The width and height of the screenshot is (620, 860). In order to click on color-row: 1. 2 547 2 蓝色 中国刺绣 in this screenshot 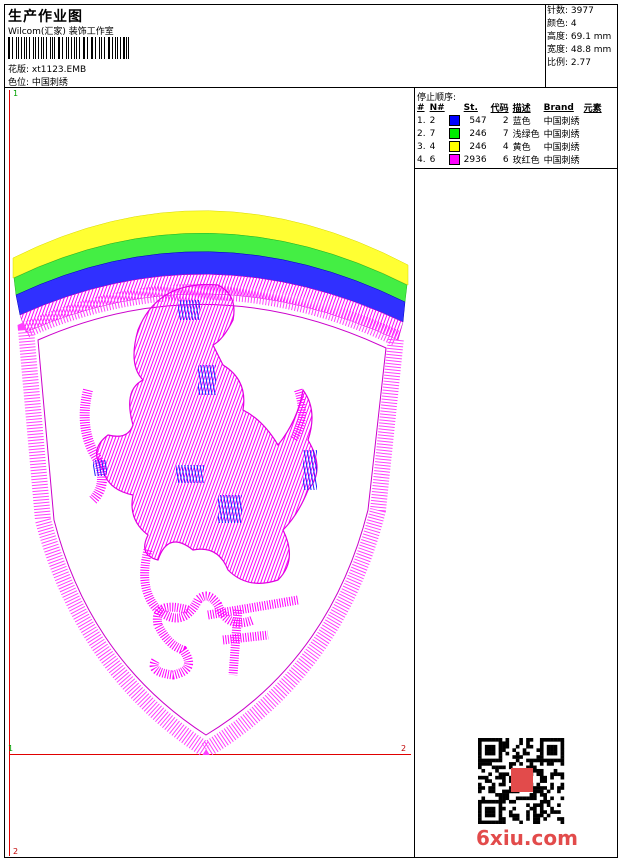, I will do `click(509, 120)`.